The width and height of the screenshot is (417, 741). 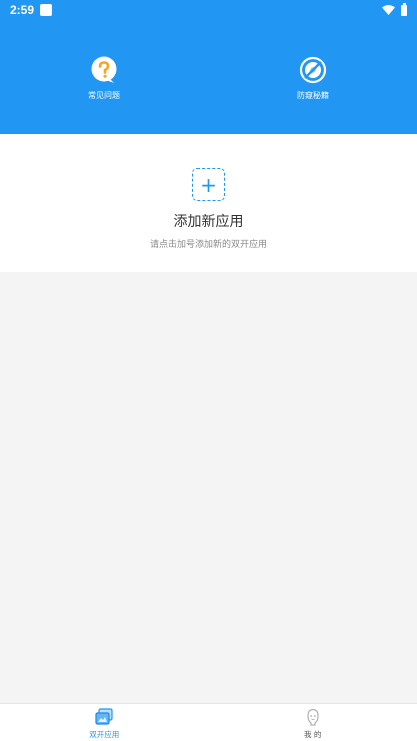 I want to click on status-time: 2:59, so click(x=22, y=10).